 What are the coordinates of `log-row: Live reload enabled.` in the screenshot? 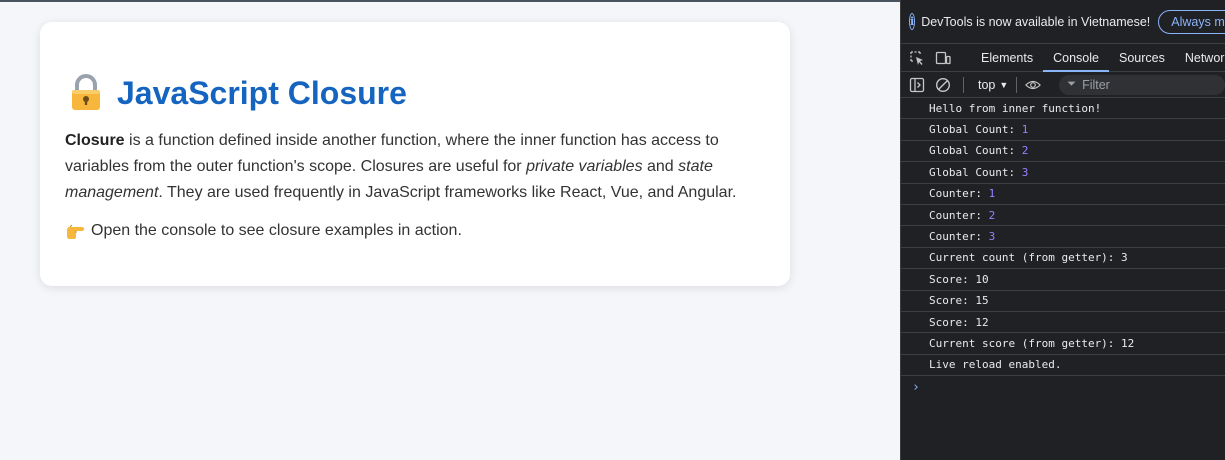 It's located at (1063, 366).